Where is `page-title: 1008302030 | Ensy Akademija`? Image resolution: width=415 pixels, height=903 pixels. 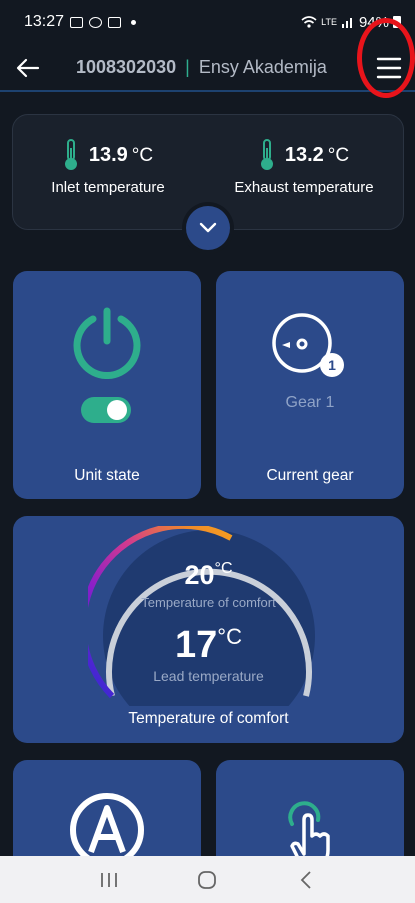
page-title: 1008302030 | Ensy Akademija is located at coordinates (201, 67).